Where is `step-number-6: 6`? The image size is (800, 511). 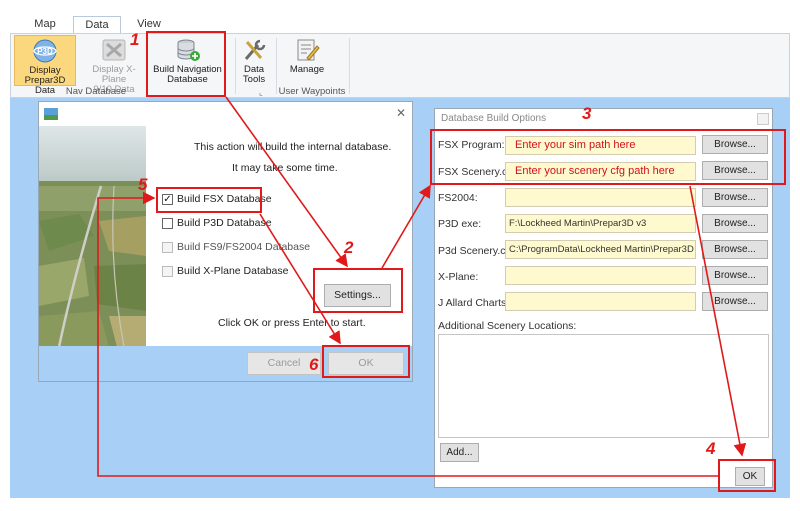 step-number-6: 6 is located at coordinates (314, 364).